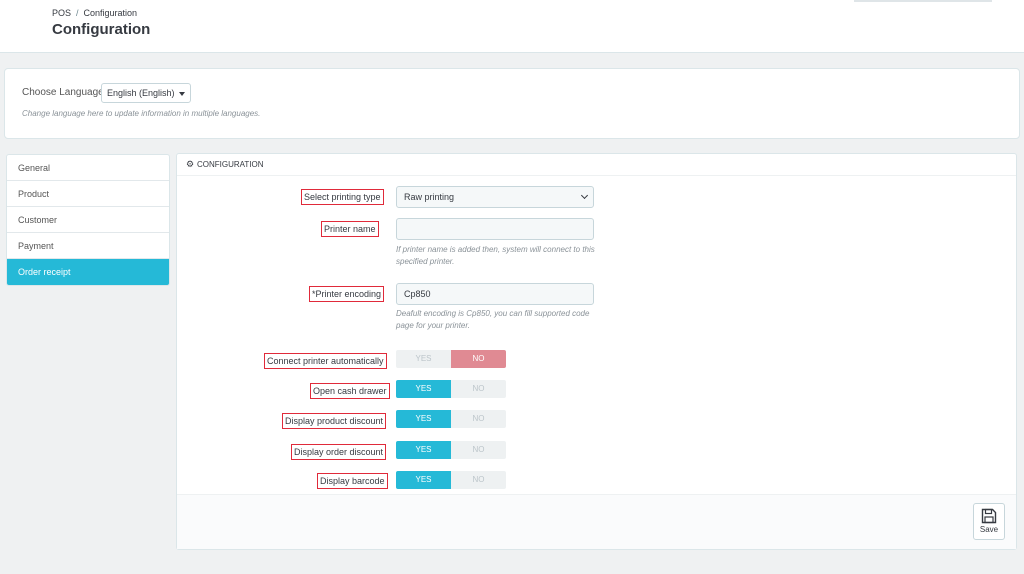 The width and height of the screenshot is (1024, 574). What do you see at coordinates (334, 421) in the screenshot?
I see `product-discount-label: Display product discount` at bounding box center [334, 421].